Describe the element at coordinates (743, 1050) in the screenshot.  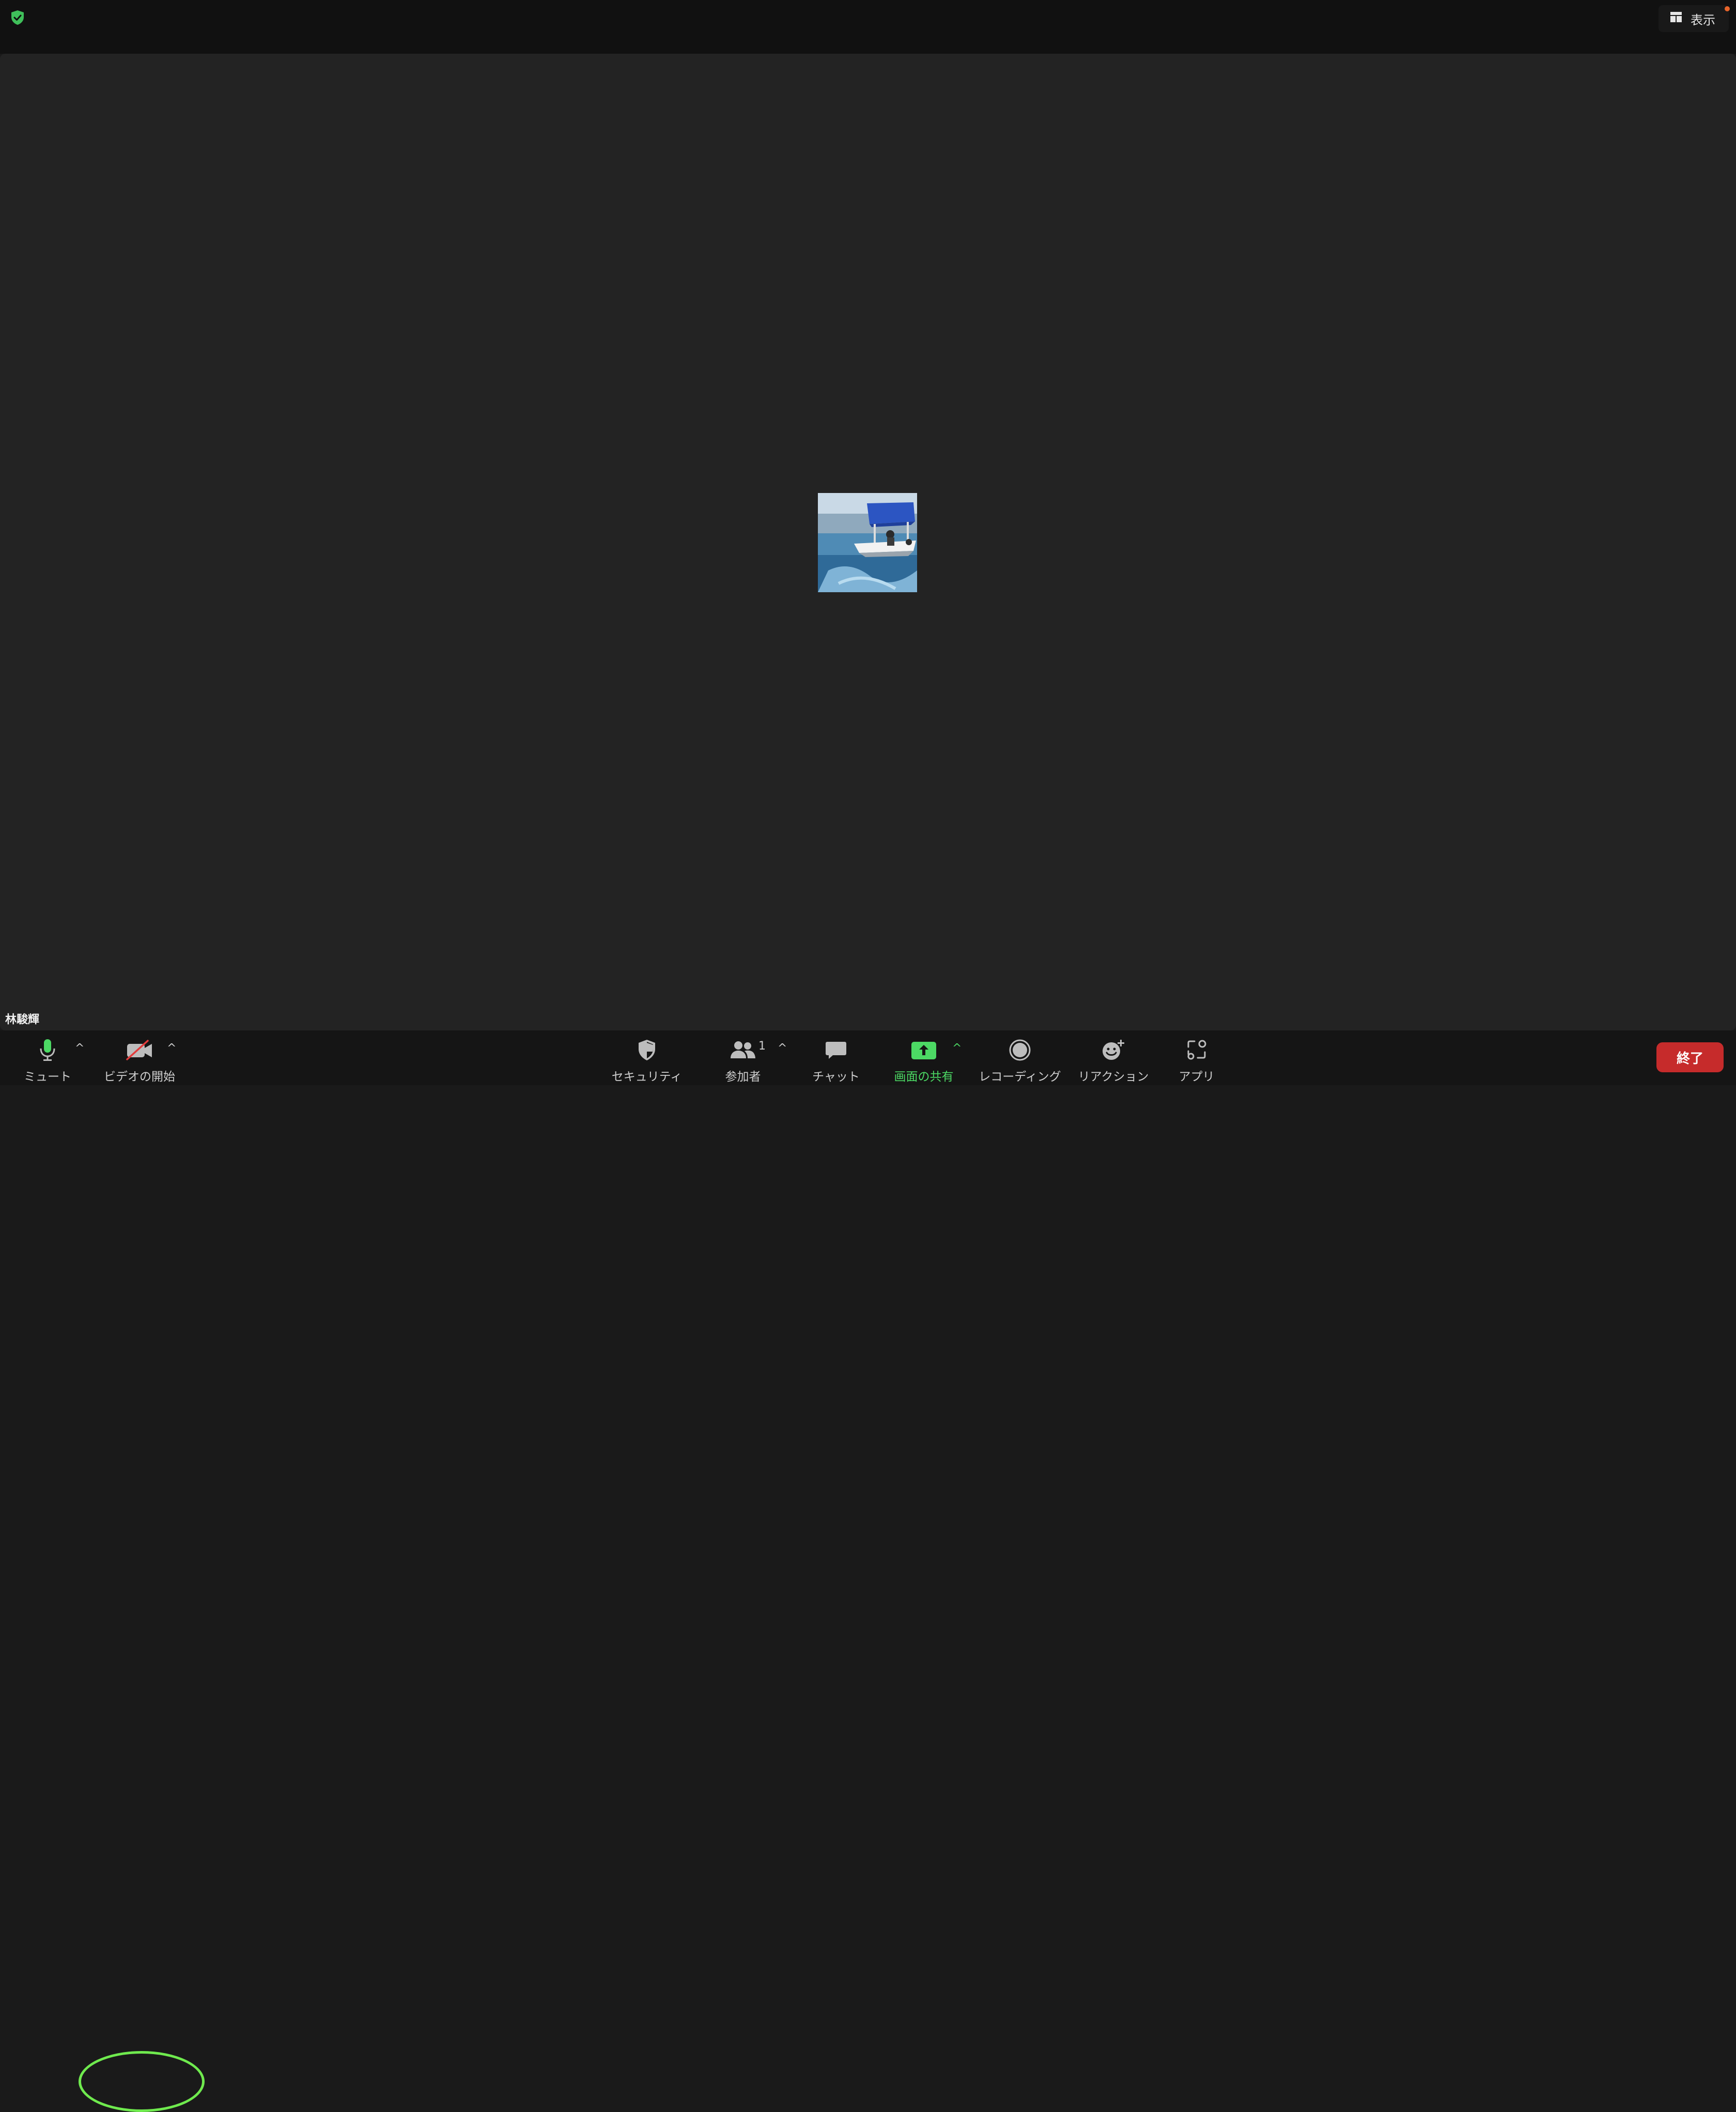
I see `people-icon` at that location.